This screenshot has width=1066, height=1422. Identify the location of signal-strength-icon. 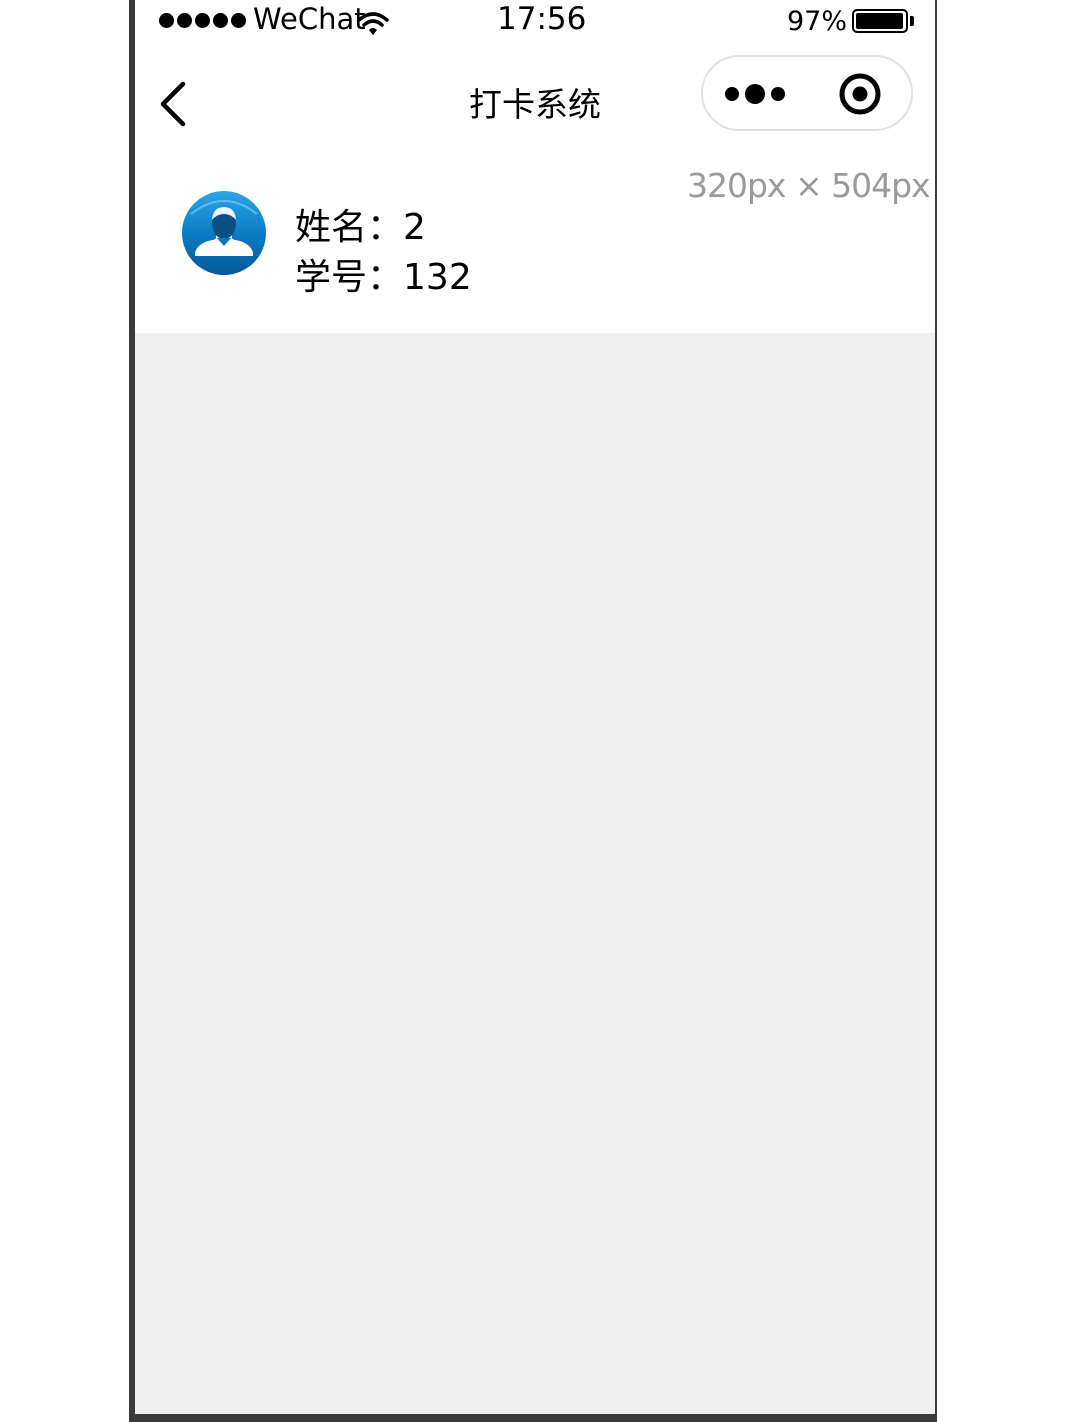
(202, 20).